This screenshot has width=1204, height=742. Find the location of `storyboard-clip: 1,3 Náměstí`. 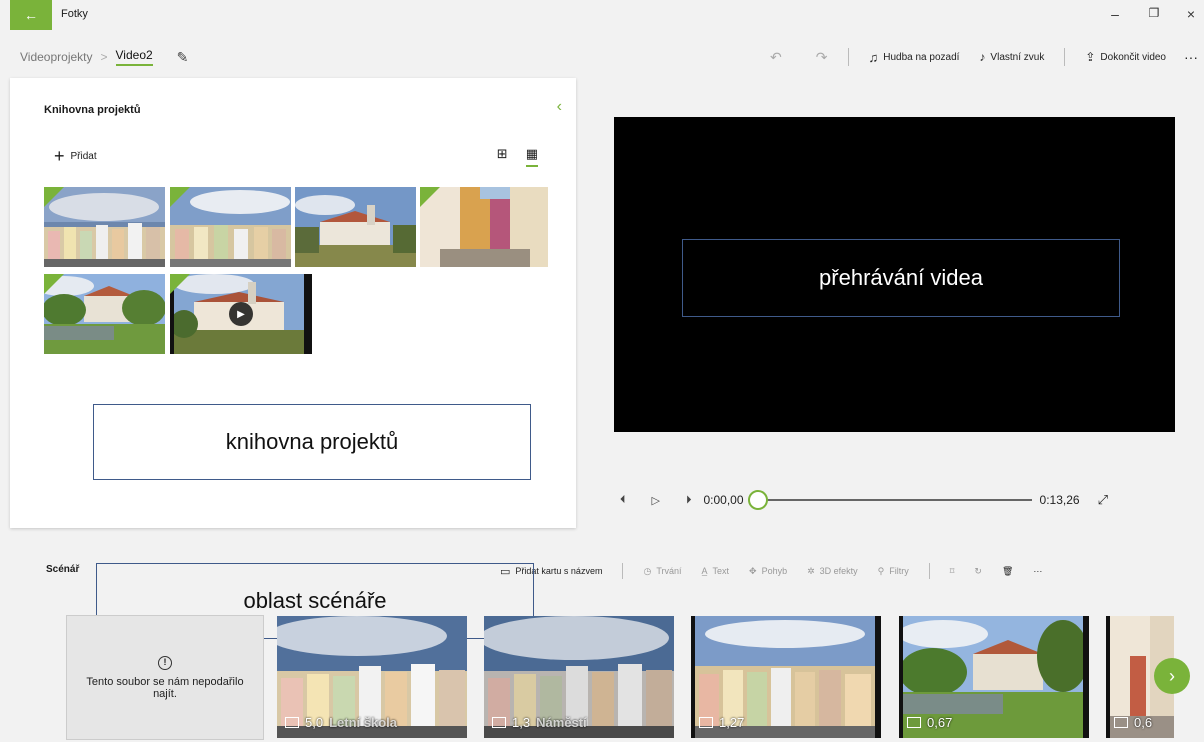

storyboard-clip: 1,3 Náměstí is located at coordinates (579, 677).